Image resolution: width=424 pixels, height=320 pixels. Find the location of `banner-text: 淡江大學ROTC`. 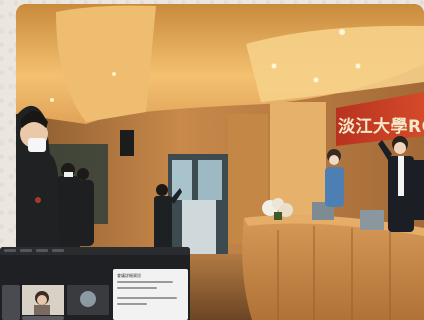

banner-text: 淡江大學ROTC is located at coordinates (381, 126).